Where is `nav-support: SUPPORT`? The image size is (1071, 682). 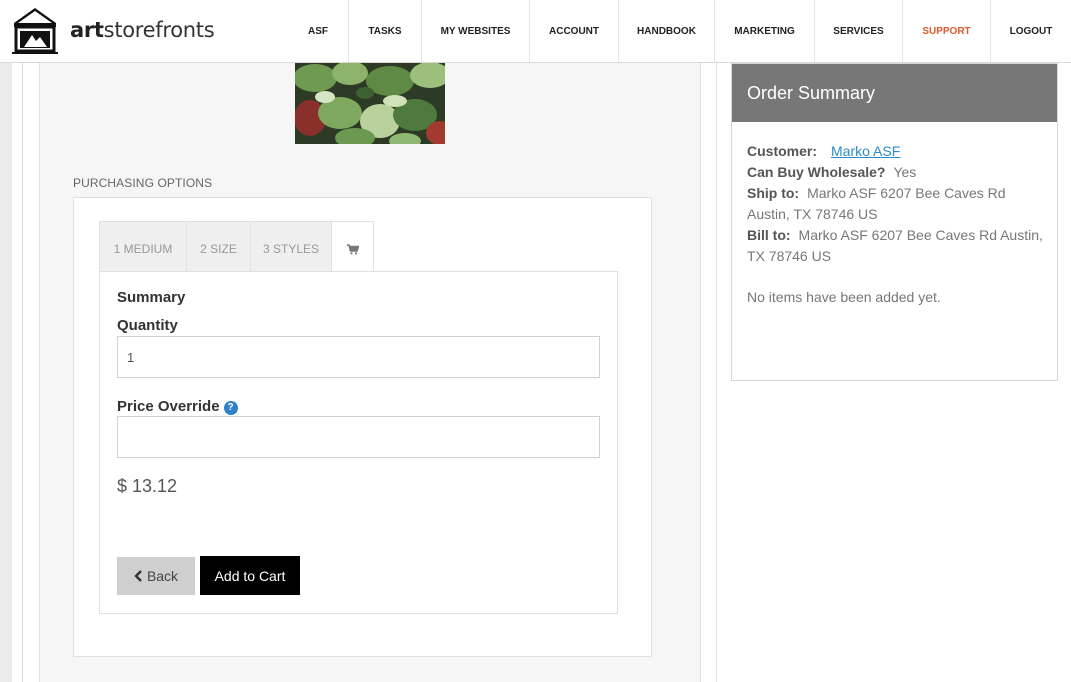 nav-support: SUPPORT is located at coordinates (947, 31).